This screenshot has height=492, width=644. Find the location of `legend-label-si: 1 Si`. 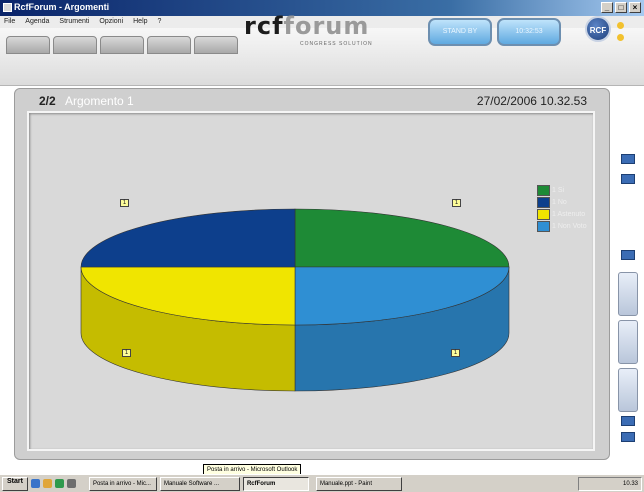

legend-label-si: 1 Si is located at coordinates (558, 190).